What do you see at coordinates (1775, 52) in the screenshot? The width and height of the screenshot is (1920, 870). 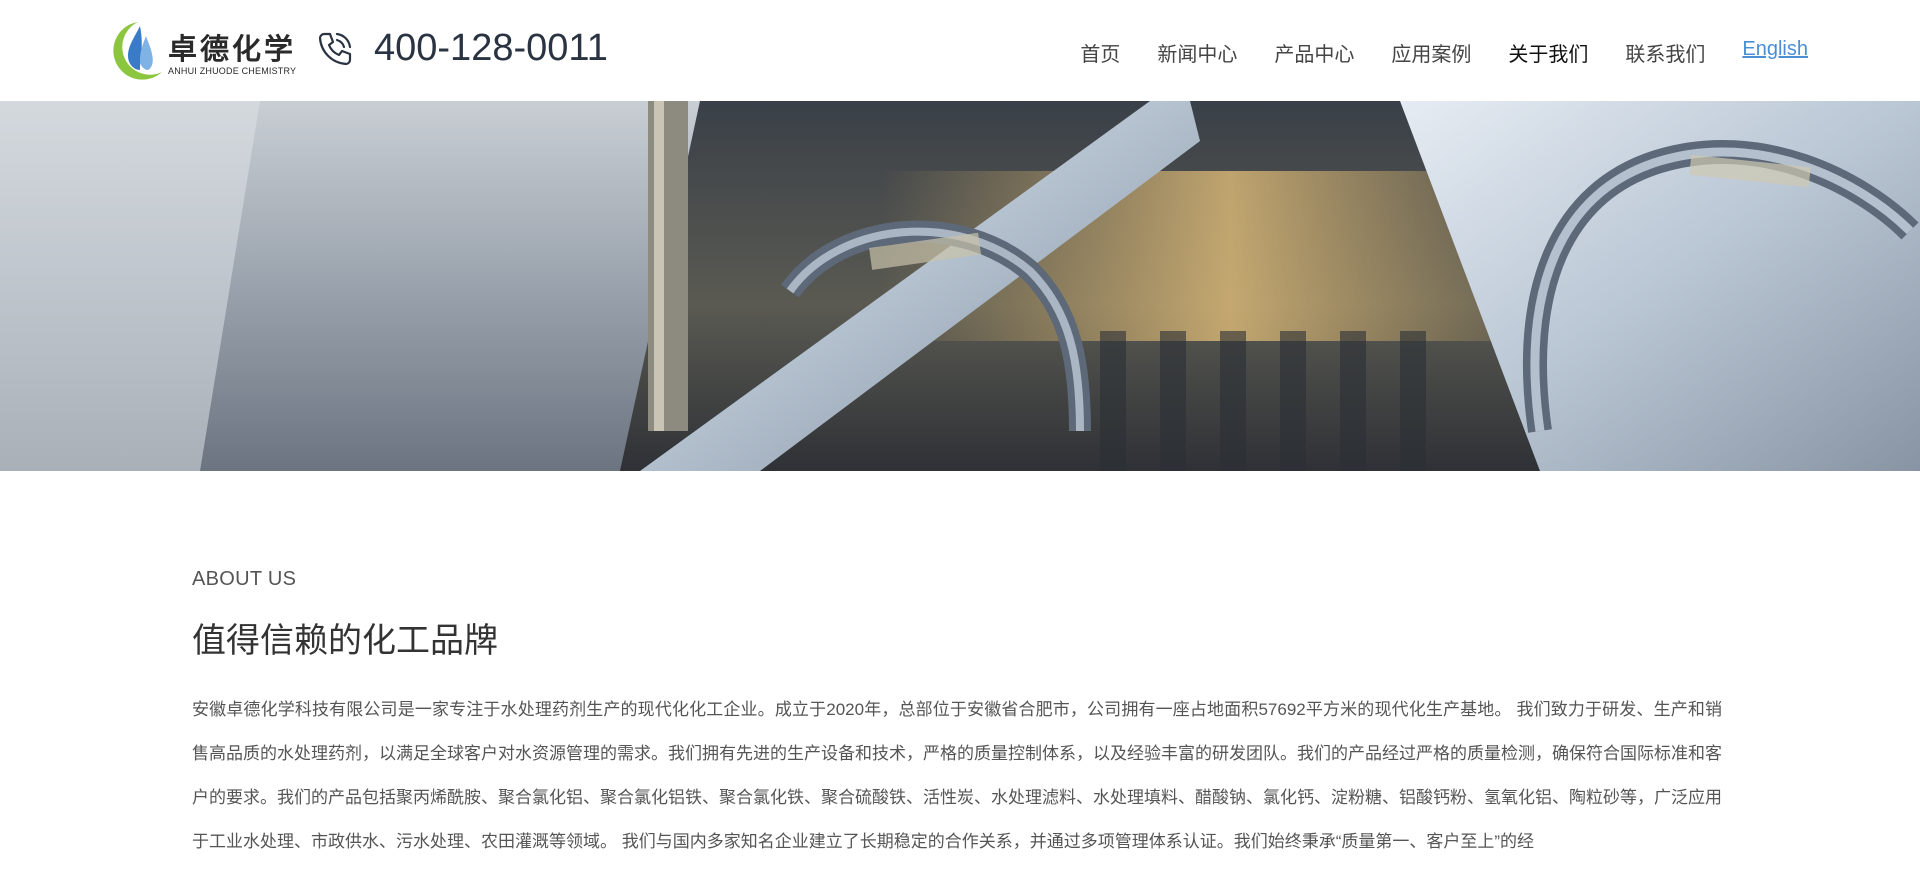 I see `nav-english: English` at bounding box center [1775, 52].